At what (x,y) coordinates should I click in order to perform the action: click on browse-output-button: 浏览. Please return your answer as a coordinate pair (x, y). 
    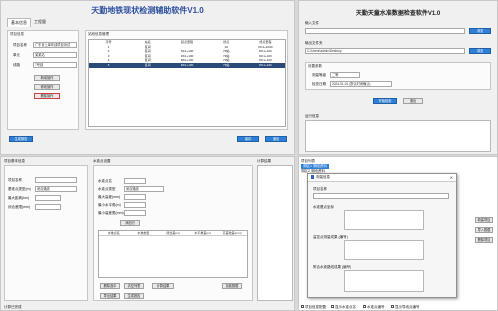
    Looking at the image, I should click on (480, 51).